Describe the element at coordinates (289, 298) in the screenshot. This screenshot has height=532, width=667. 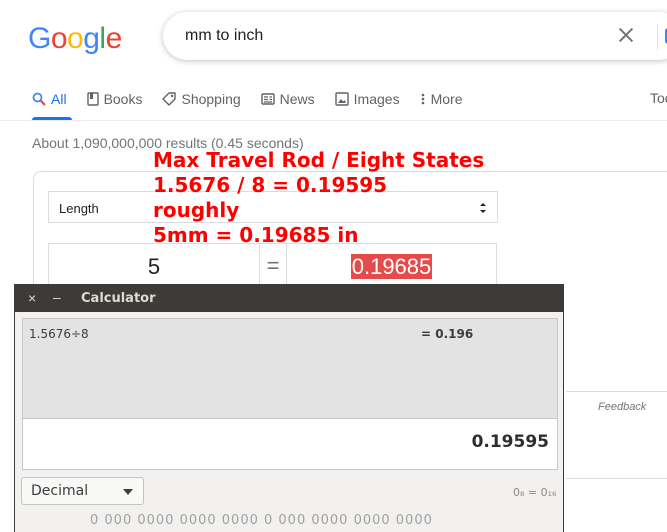
I see `calculator-titlebar: × – Calculator` at that location.